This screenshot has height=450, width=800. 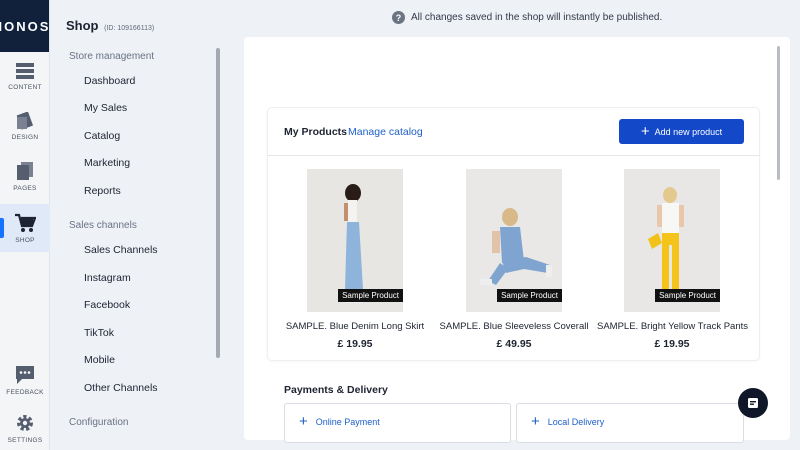 What do you see at coordinates (24, 26) in the screenshot?
I see `ionos-logo: IONOS` at bounding box center [24, 26].